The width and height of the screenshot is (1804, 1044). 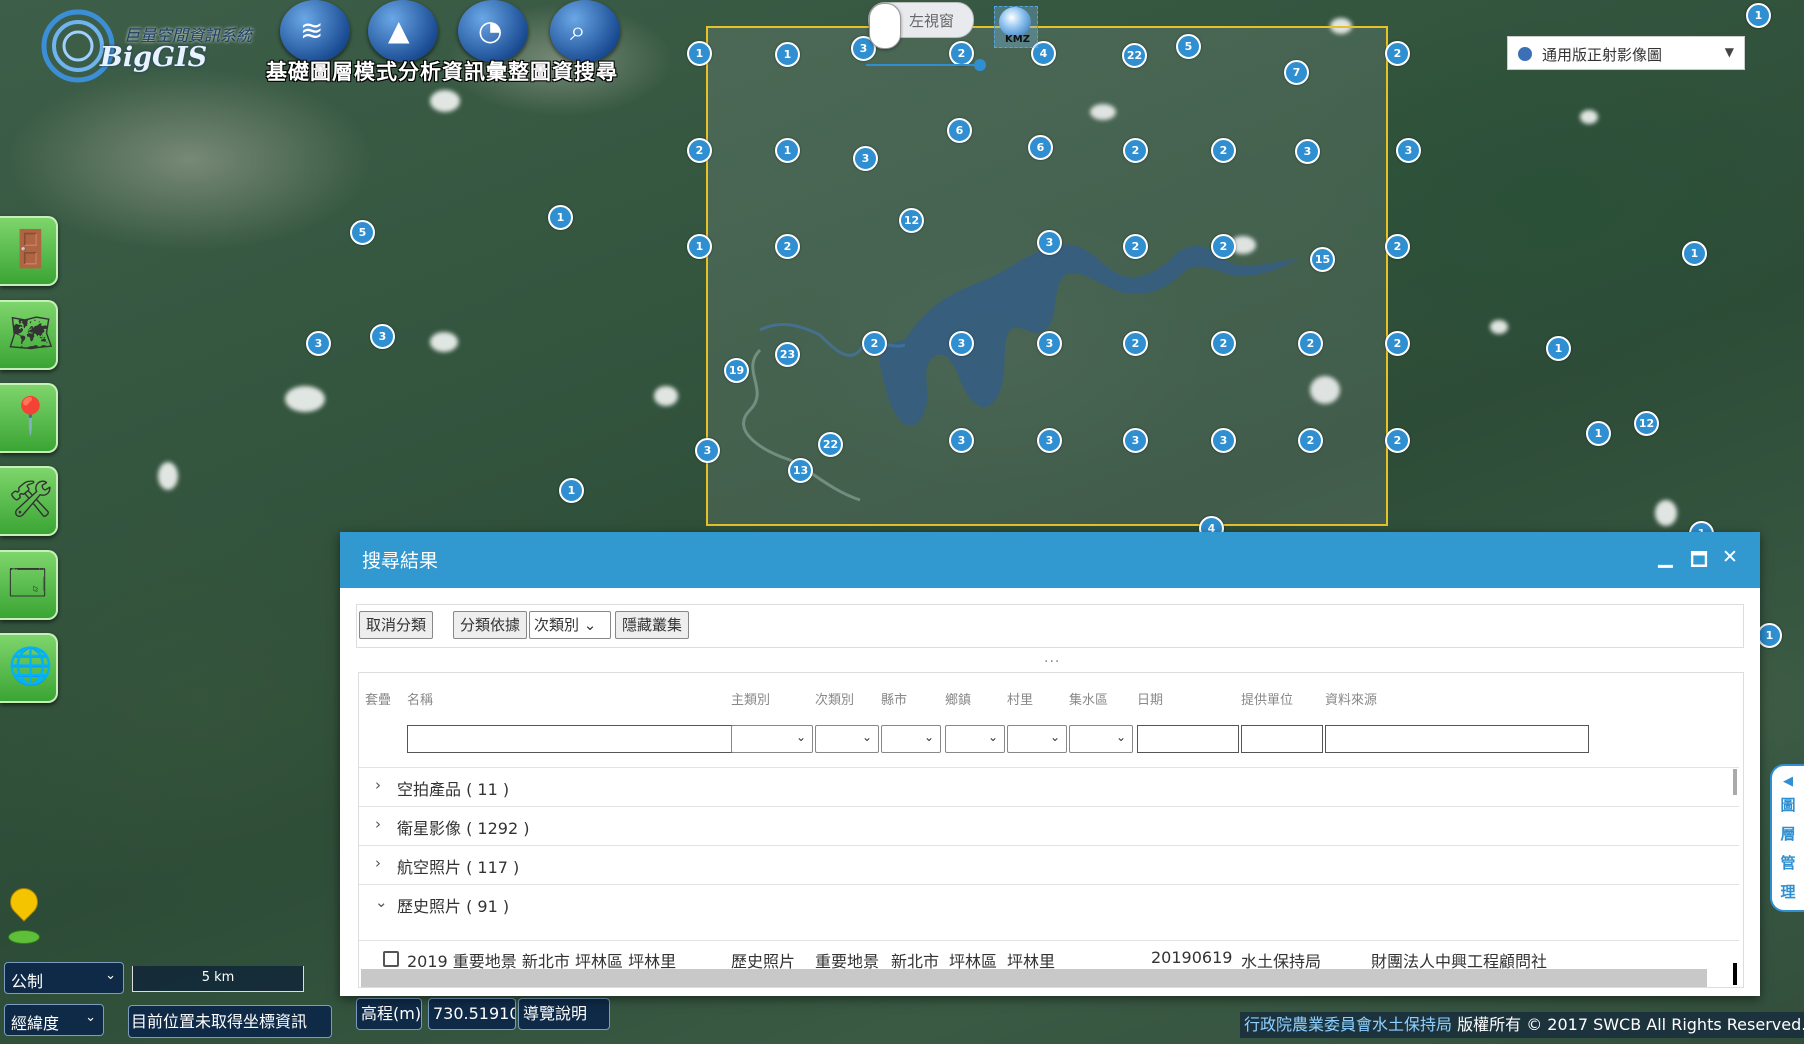 I want to click on village-filter: ⌄, so click(x=1037, y=739).